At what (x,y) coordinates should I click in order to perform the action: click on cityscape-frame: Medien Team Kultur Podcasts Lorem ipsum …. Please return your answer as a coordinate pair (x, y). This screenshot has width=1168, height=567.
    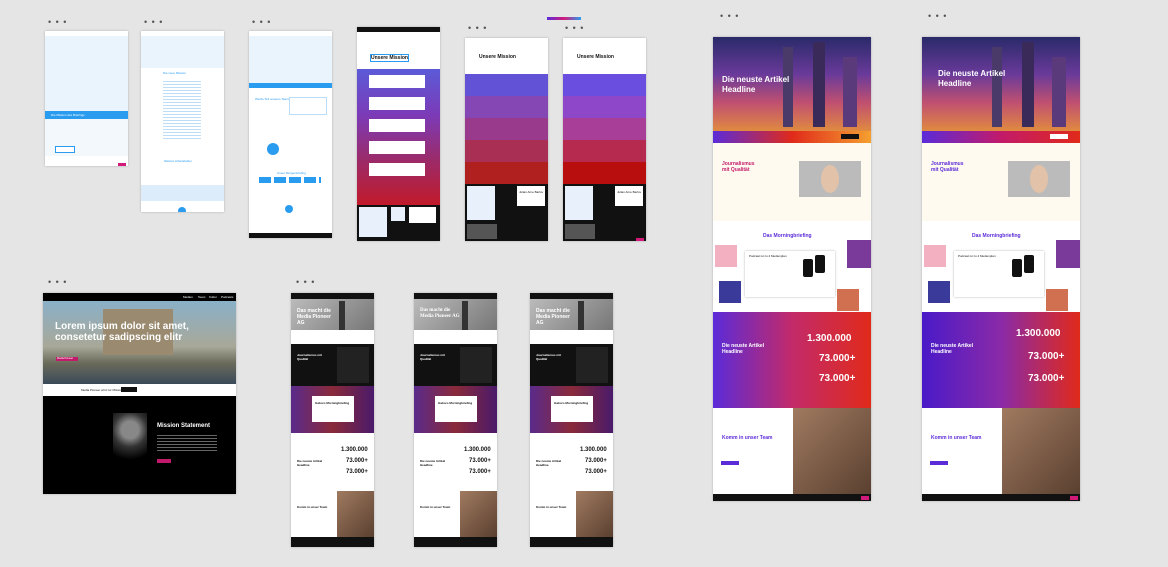
    Looking at the image, I should click on (139, 393).